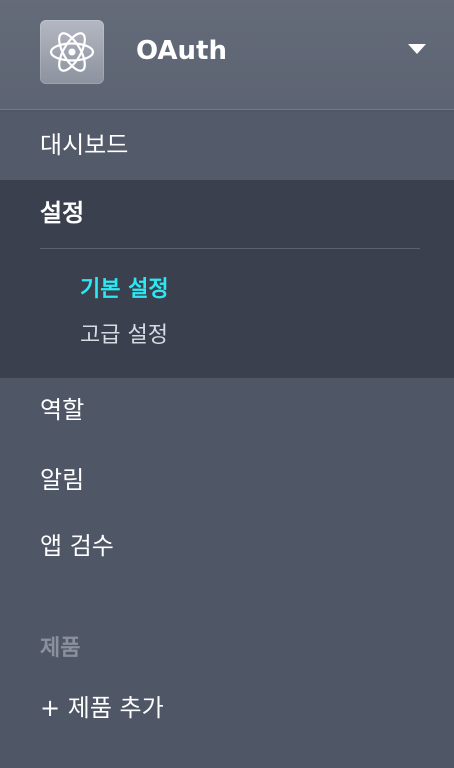 This screenshot has width=454, height=768. What do you see at coordinates (124, 336) in the screenshot?
I see `nav-advanced-settings: 고급 설정` at bounding box center [124, 336].